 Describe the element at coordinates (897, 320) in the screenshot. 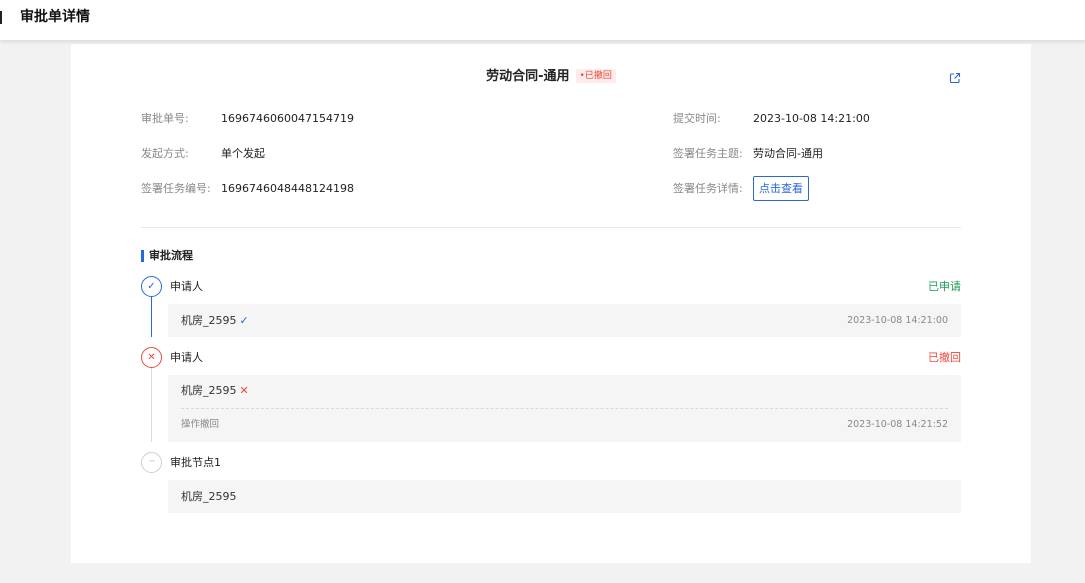

I see `node-timestamp: 2023-10-08 14:21:00` at that location.